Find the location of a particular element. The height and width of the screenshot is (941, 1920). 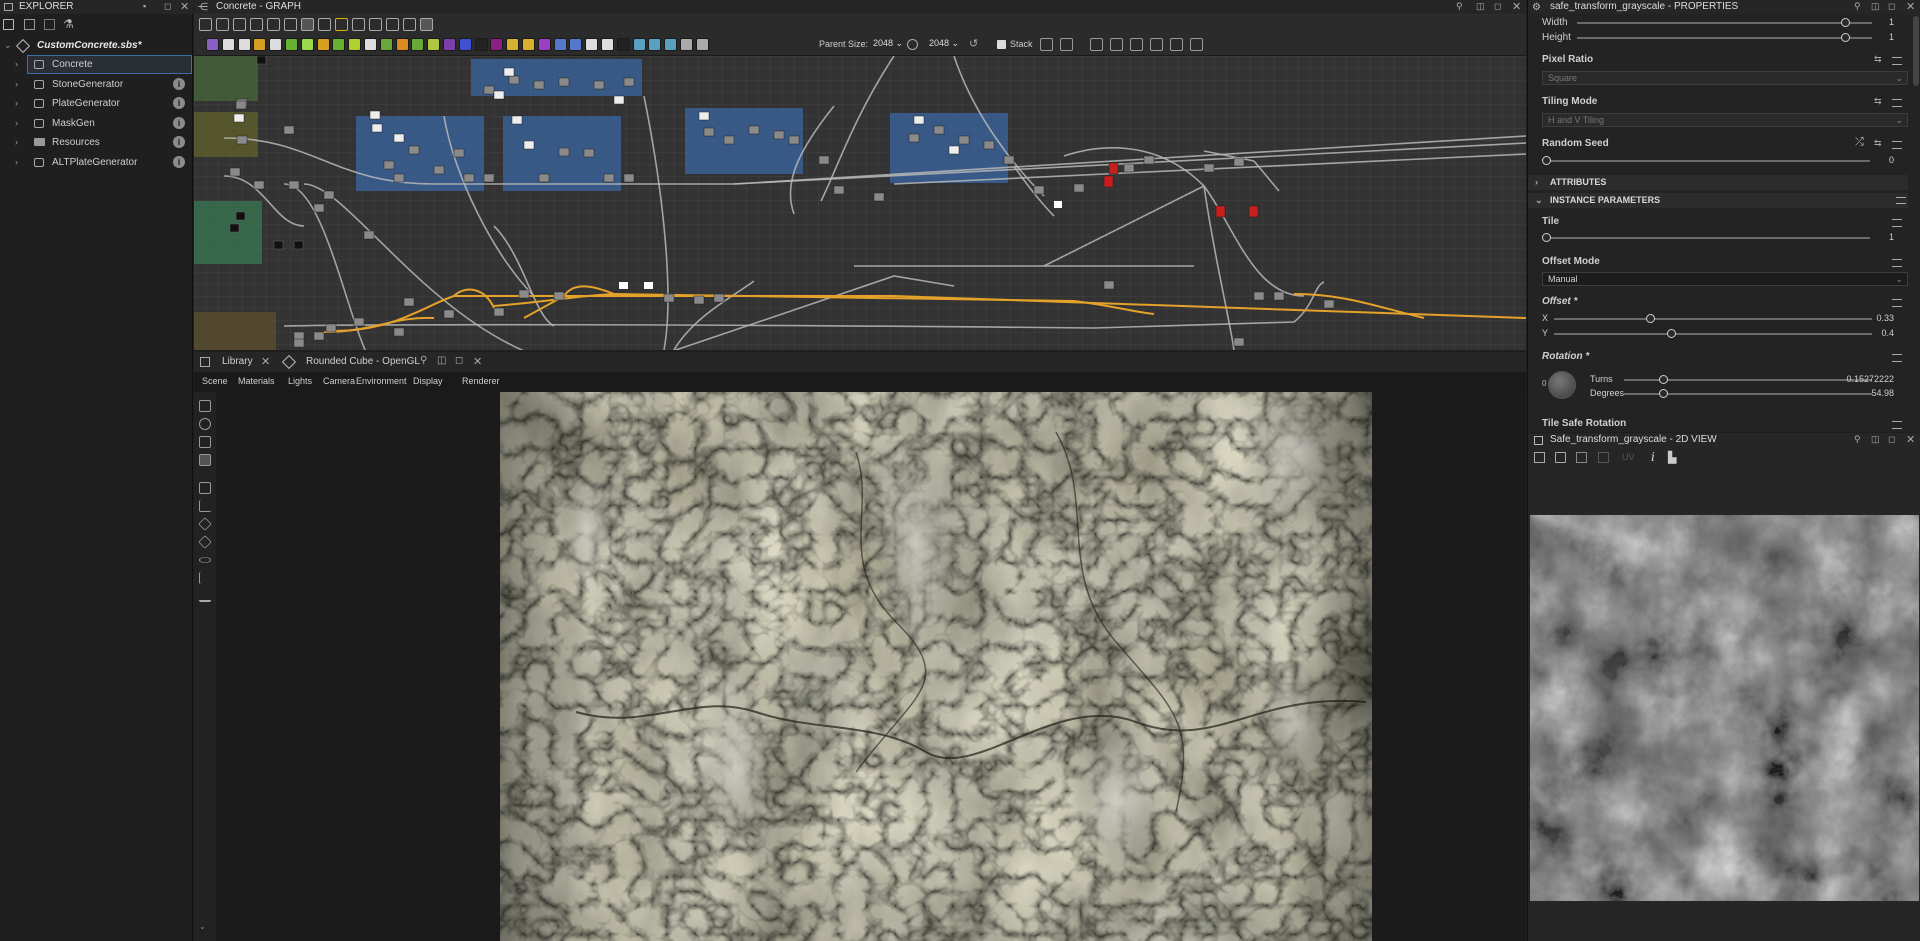

atomic-node-24-icon is located at coordinates (576, 44).